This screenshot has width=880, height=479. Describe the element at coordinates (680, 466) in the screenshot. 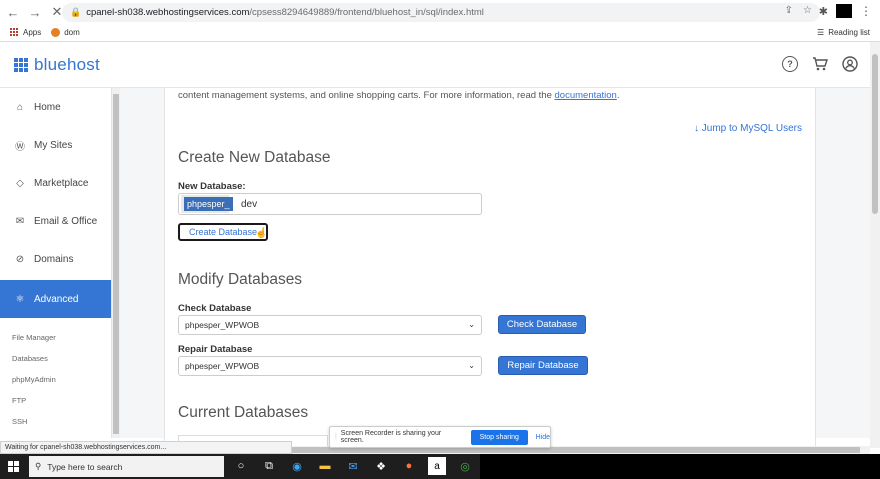

I see `taskbar-dark-area` at that location.